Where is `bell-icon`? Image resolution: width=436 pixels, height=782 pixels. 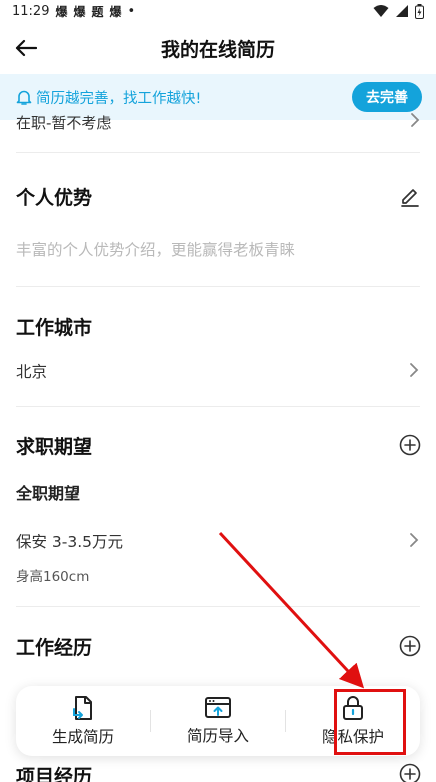 bell-icon is located at coordinates (24, 97).